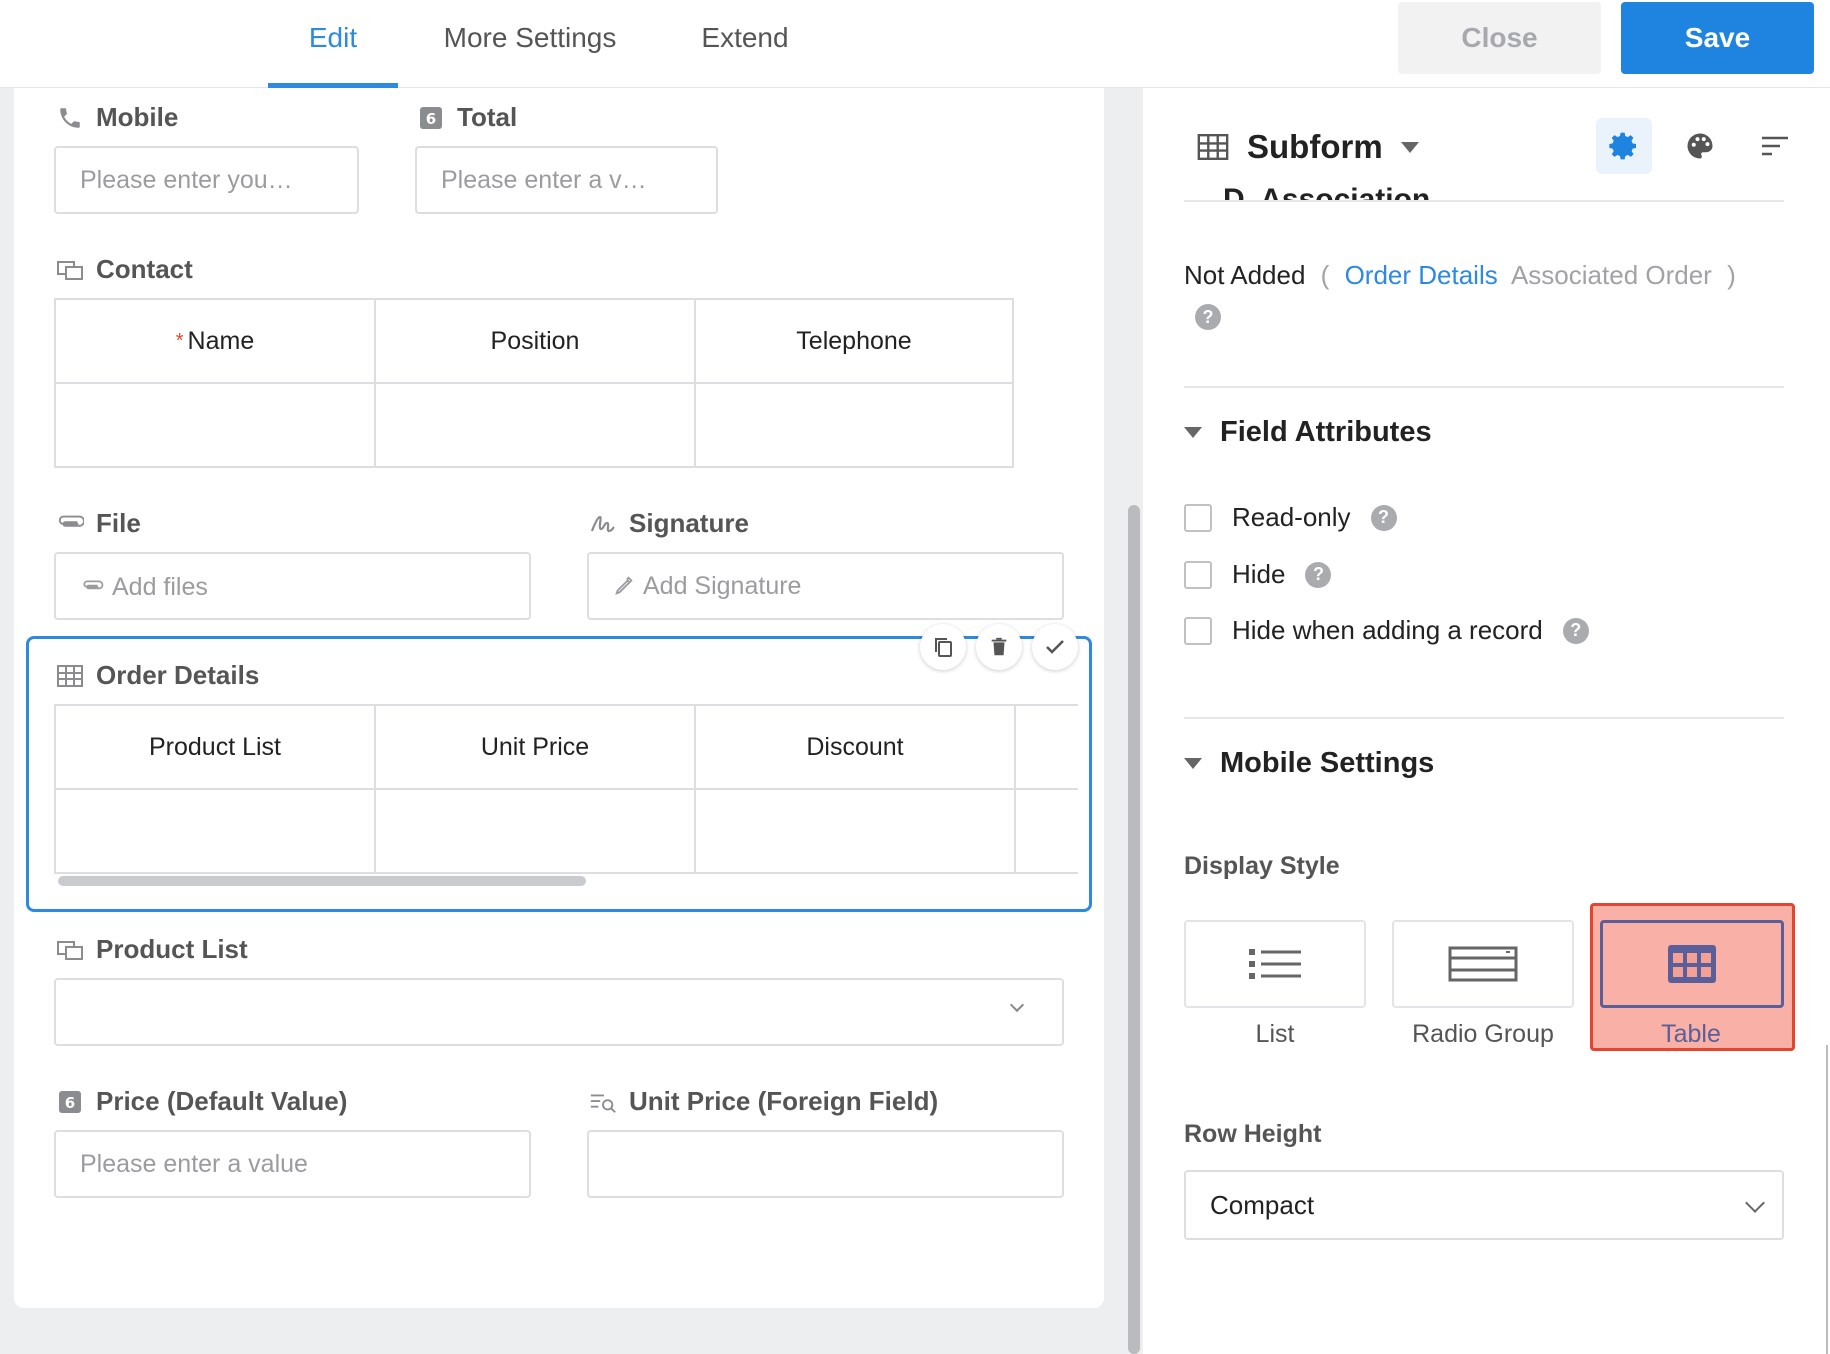 Image resolution: width=1830 pixels, height=1354 pixels. I want to click on copy-icon, so click(943, 647).